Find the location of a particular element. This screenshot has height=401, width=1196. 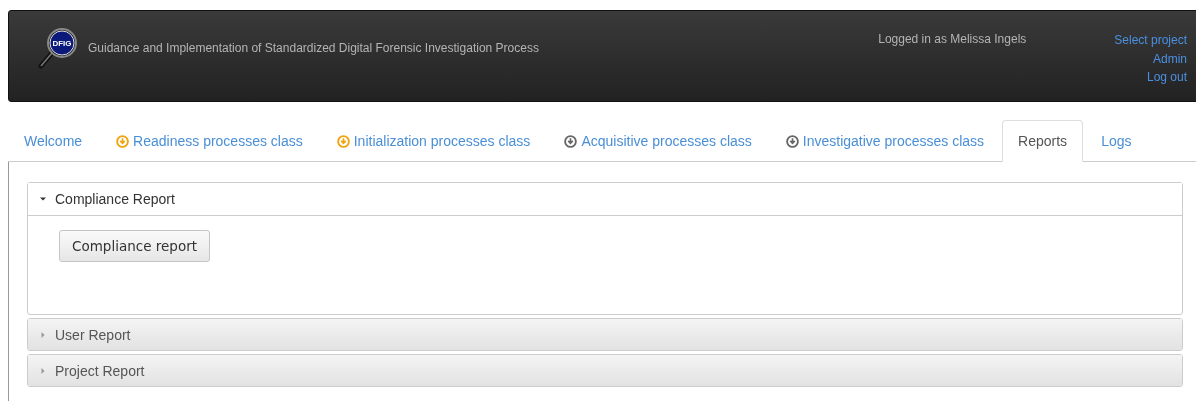

accordion-header: Compliance Report is located at coordinates (605, 199).